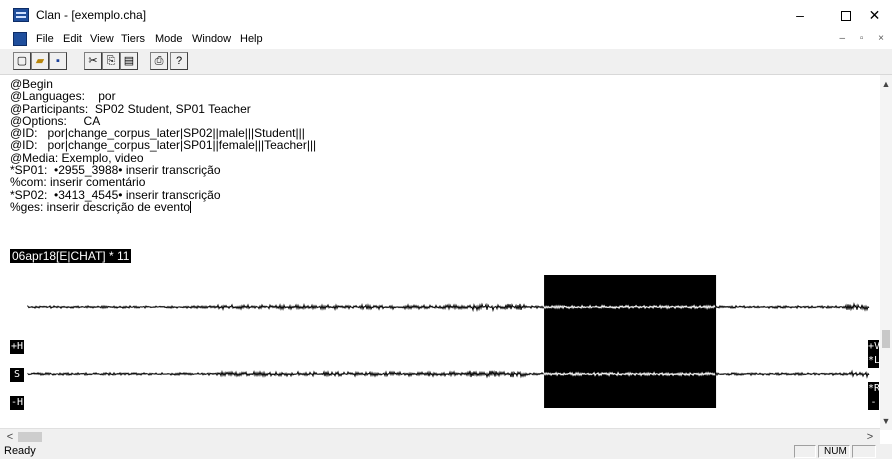 The height and width of the screenshot is (459, 892). I want to click on print-button: ⎙, so click(159, 61).